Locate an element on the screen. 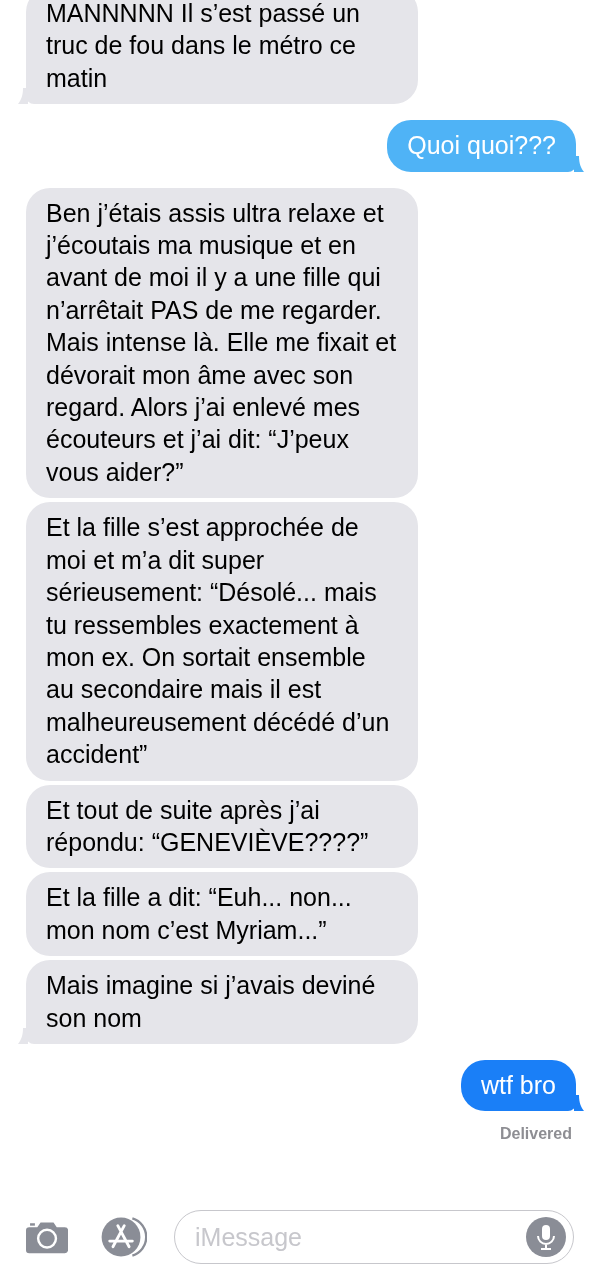 Image resolution: width=600 pixels, height=1270 pixels. message-bubble: Mais imagine si j’avais deviné son nom is located at coordinates (222, 1002).